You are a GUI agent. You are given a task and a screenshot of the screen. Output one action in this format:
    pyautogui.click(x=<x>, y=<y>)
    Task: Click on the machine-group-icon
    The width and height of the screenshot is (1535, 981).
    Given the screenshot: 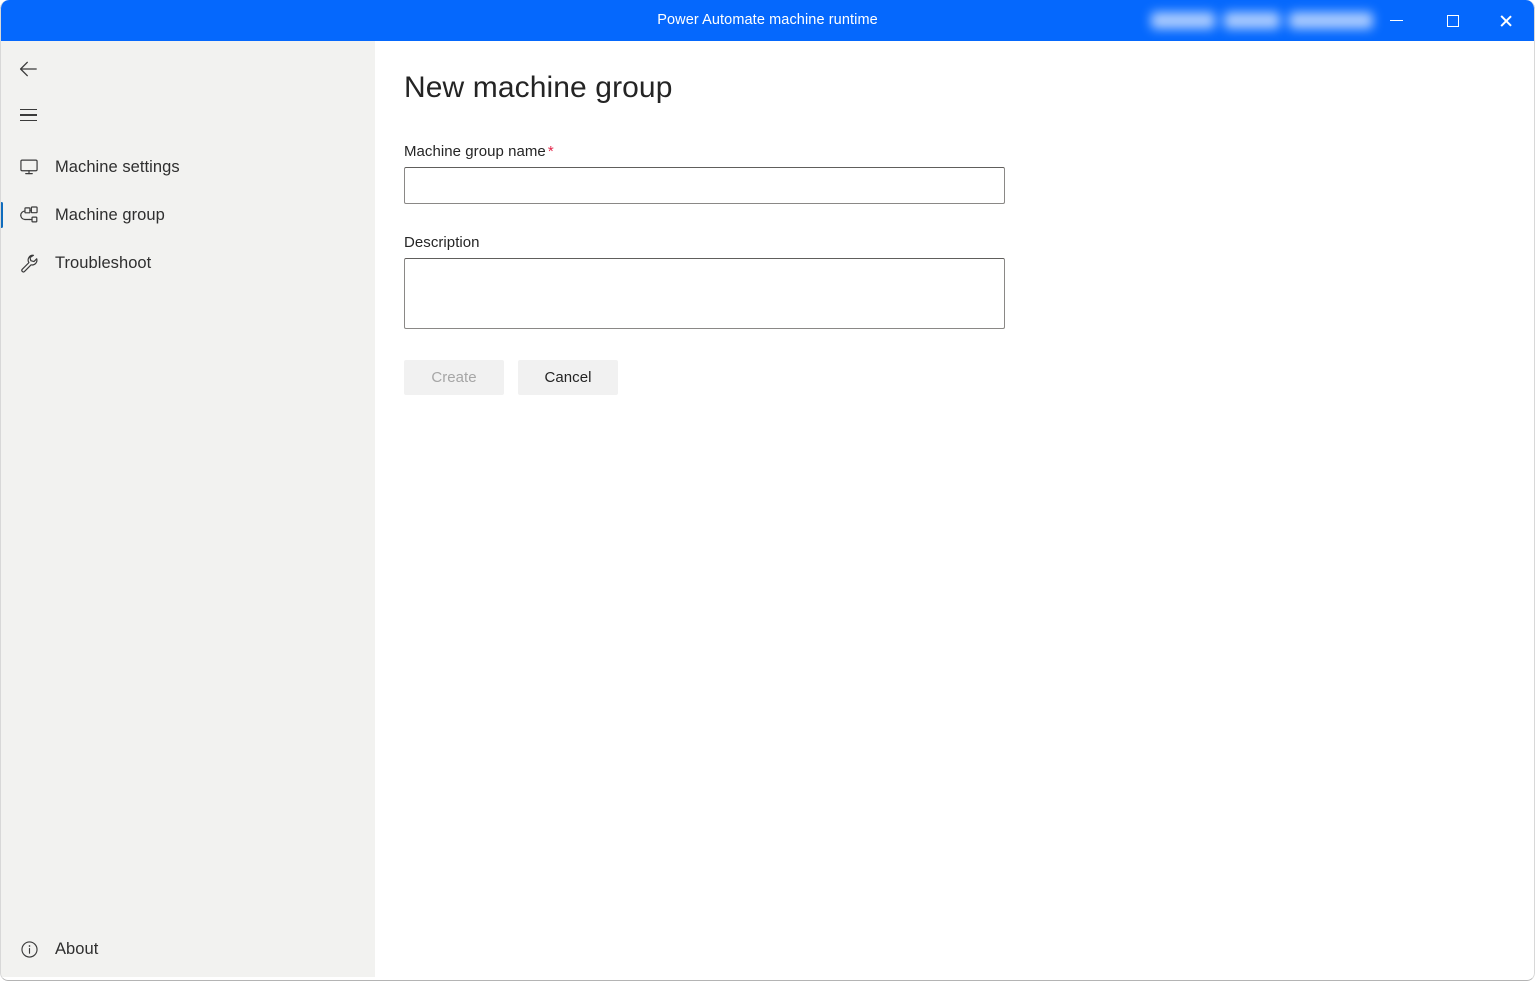 What is the action you would take?
    pyautogui.click(x=29, y=215)
    